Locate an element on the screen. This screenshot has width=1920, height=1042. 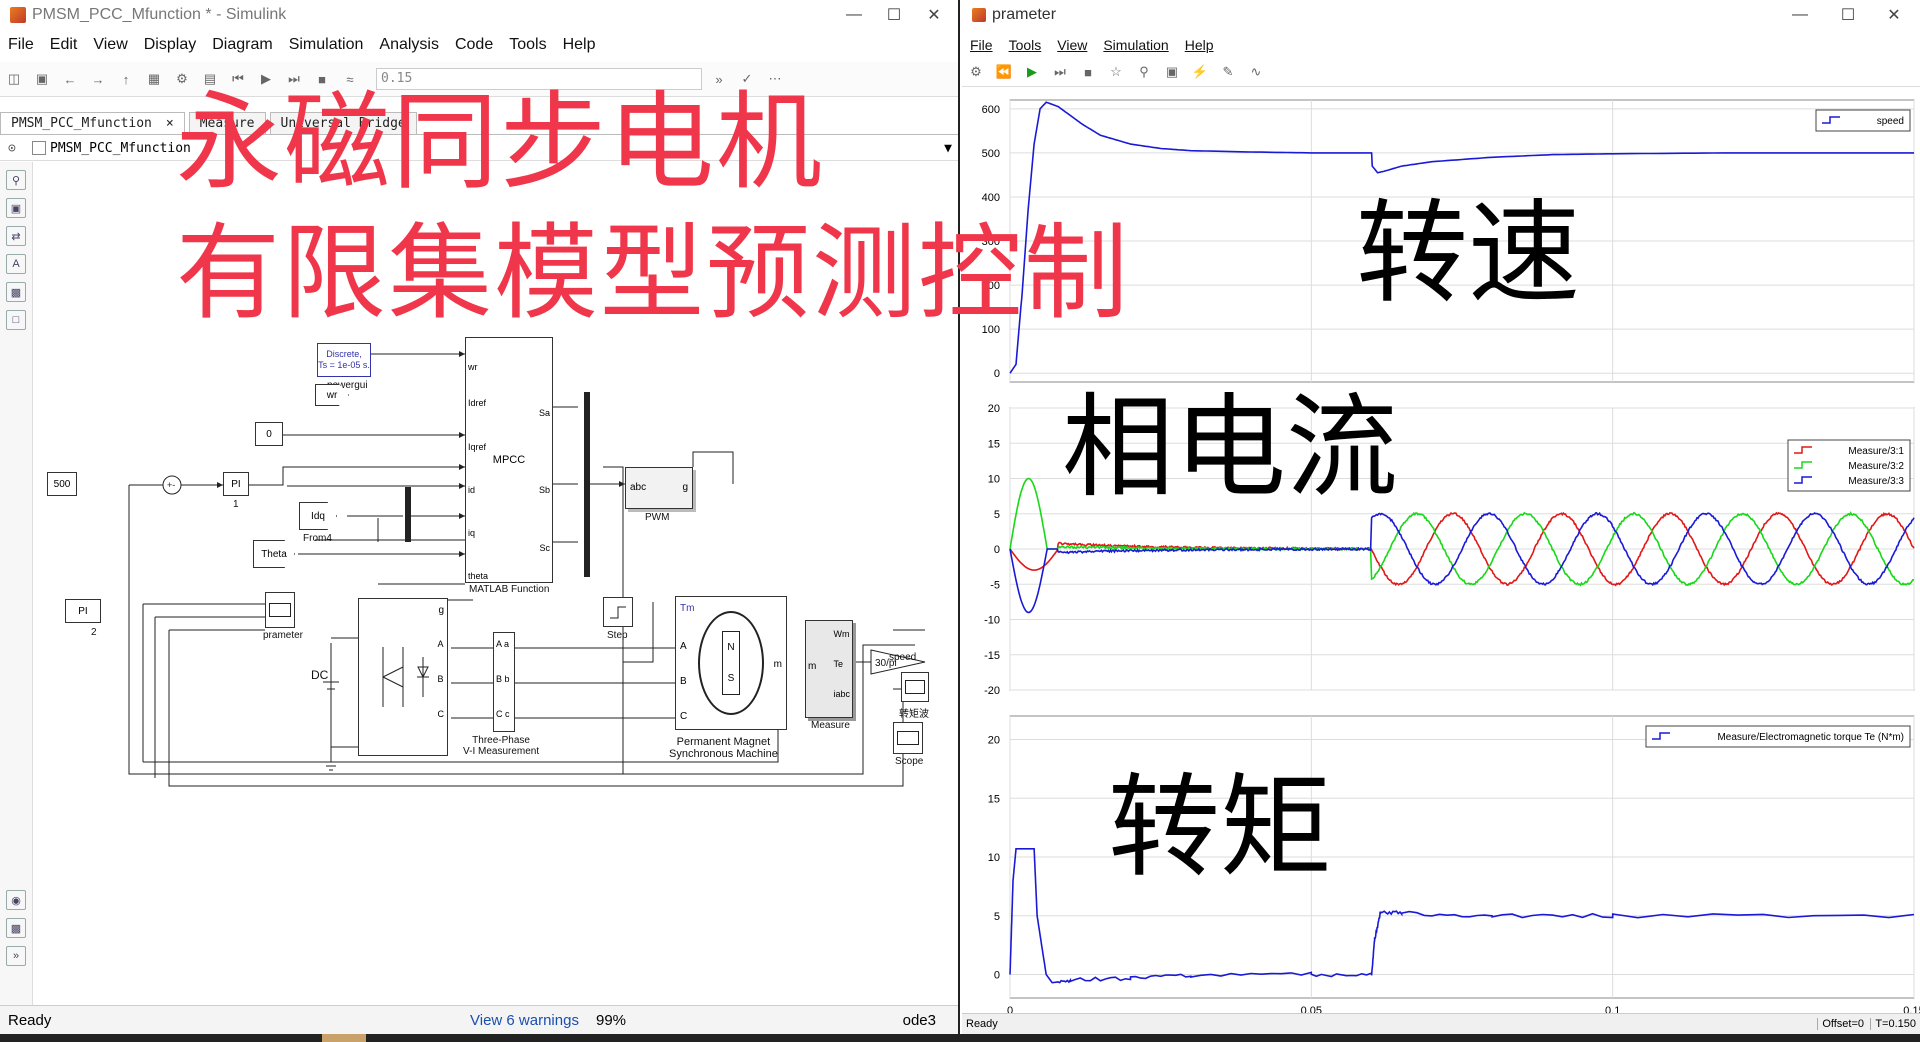
up-icon: ↑ is located at coordinates (126, 79).